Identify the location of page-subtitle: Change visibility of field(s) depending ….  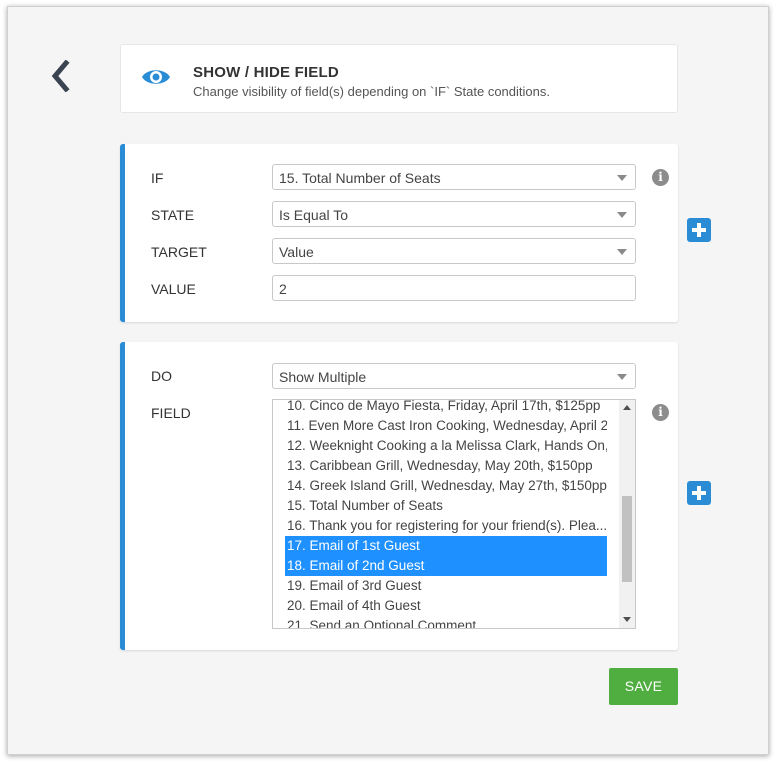
(371, 91).